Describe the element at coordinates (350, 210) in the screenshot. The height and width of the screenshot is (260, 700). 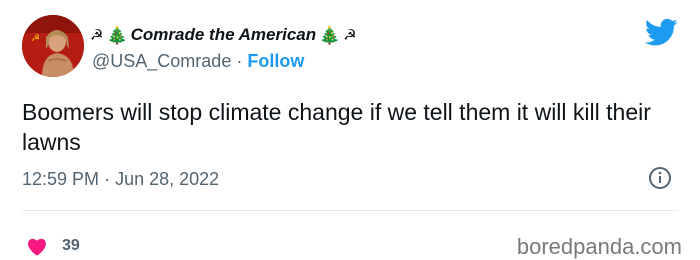
I see `divider` at that location.